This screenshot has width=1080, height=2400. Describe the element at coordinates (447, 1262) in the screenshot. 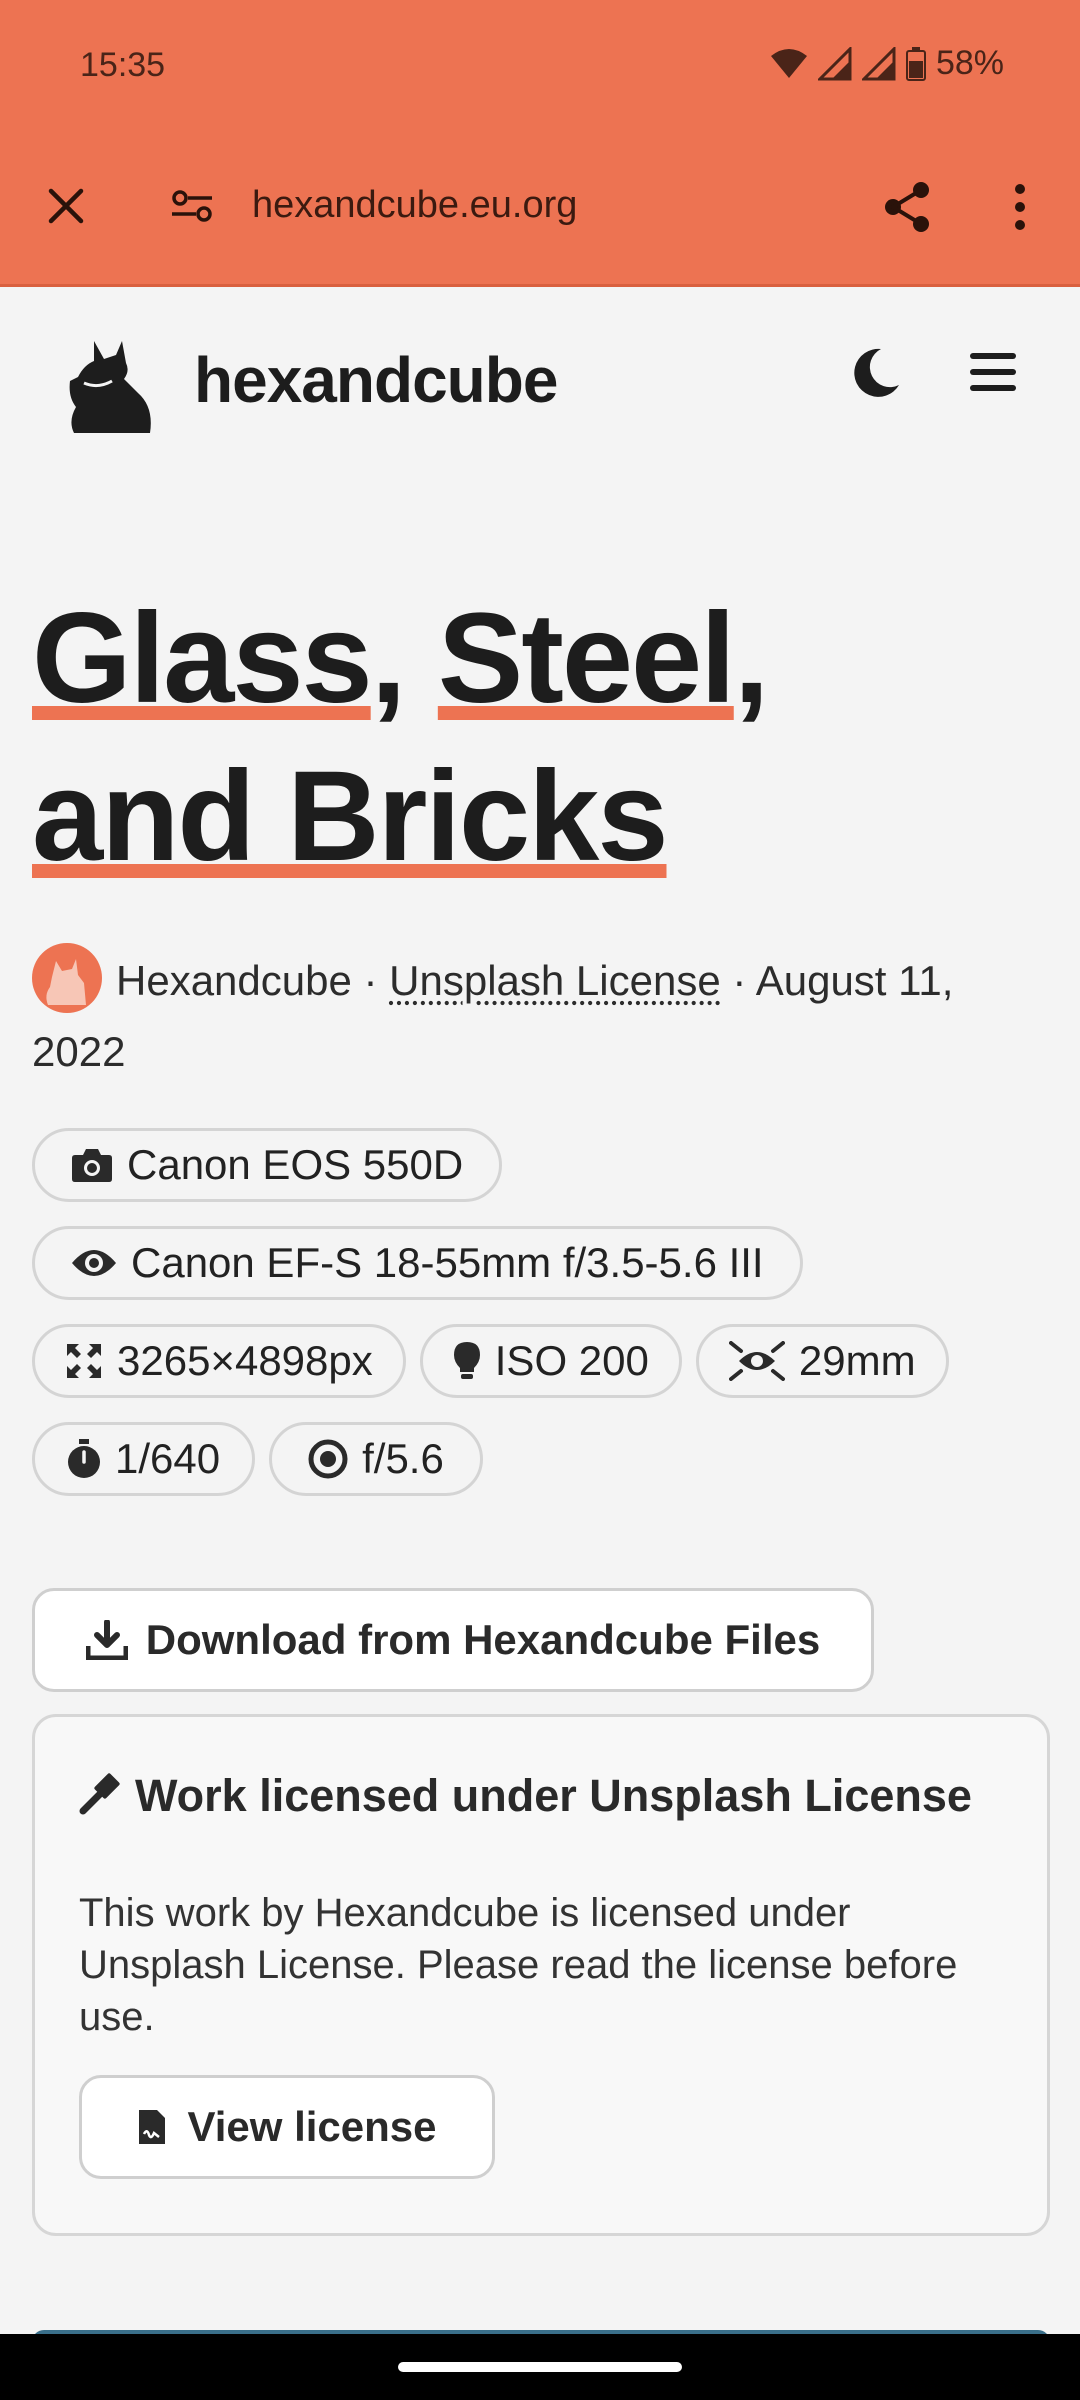

I see `lens-model: Canon EF-S 18-55mm f/3.5-5.6 III` at that location.